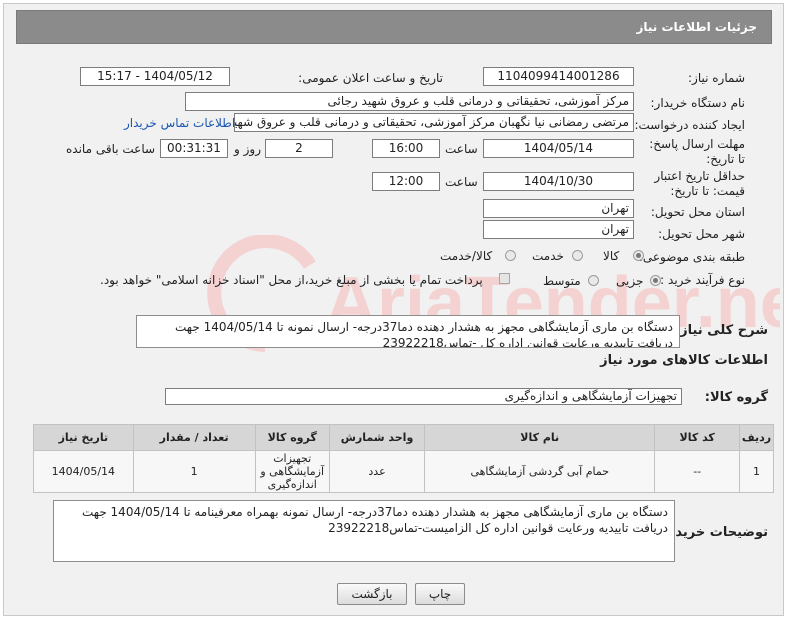 This screenshot has width=788, height=619. Describe the element at coordinates (247, 149) in the screenshot. I see `days-label: روز و` at that location.